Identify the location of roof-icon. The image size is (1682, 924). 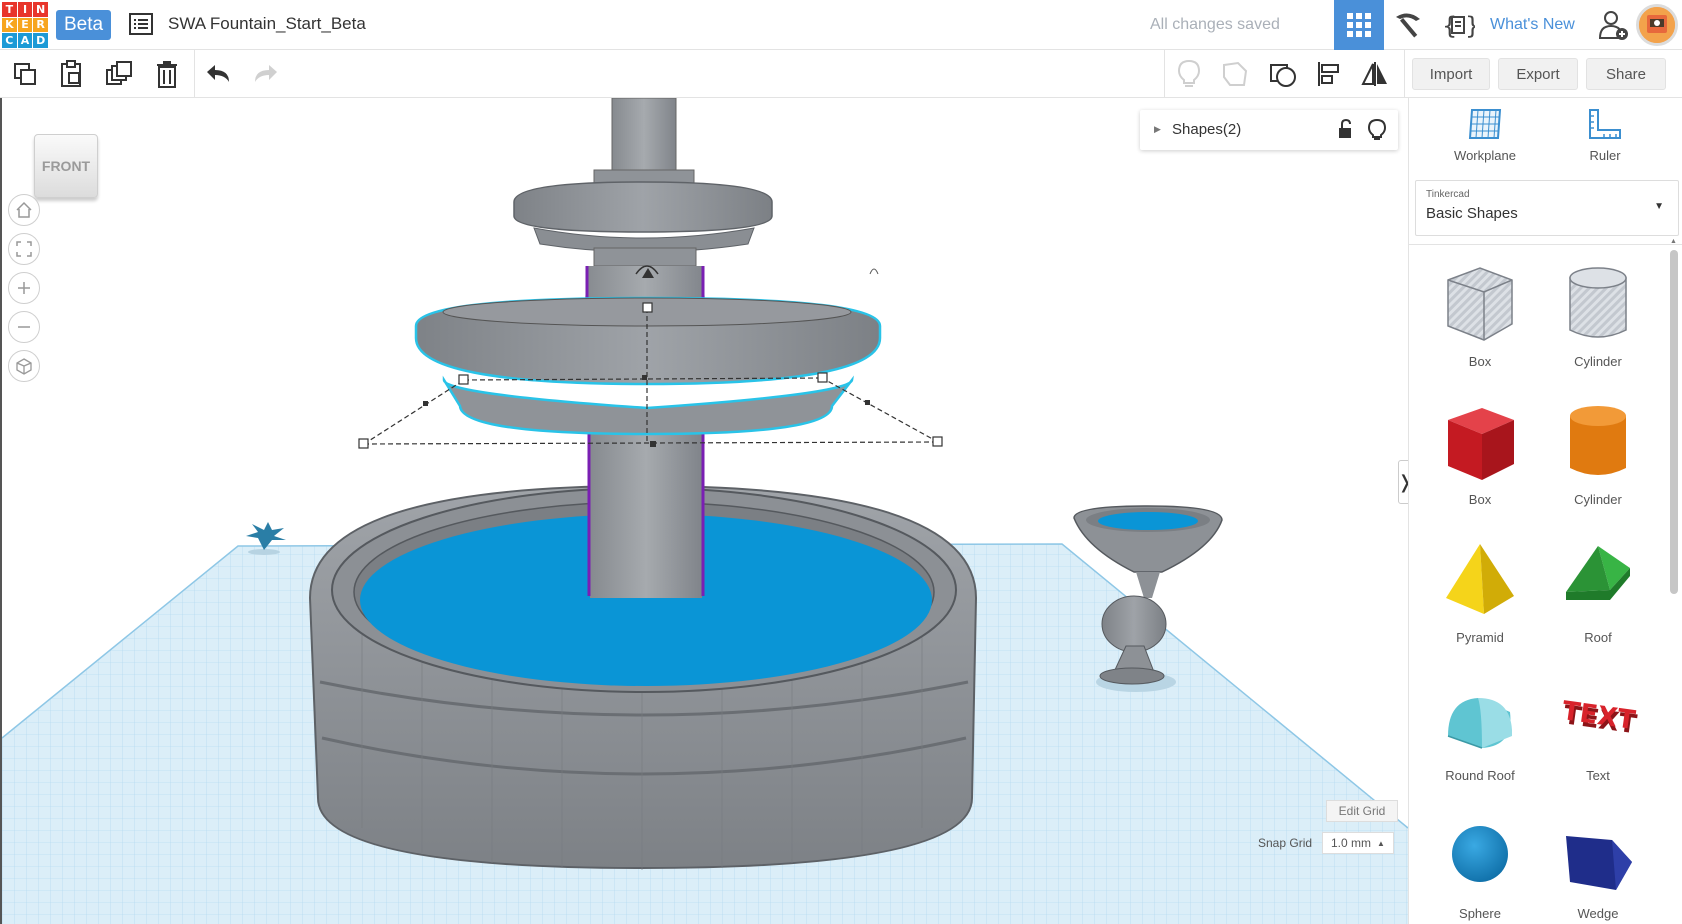
(1598, 573).